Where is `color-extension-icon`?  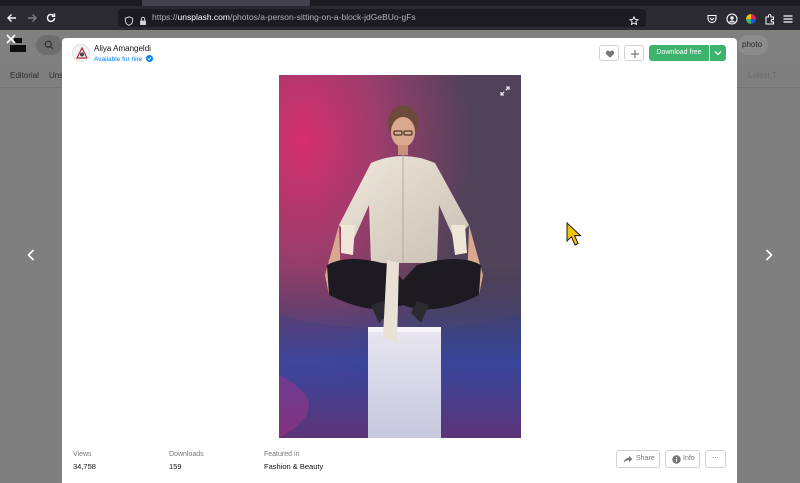
color-extension-icon is located at coordinates (751, 18).